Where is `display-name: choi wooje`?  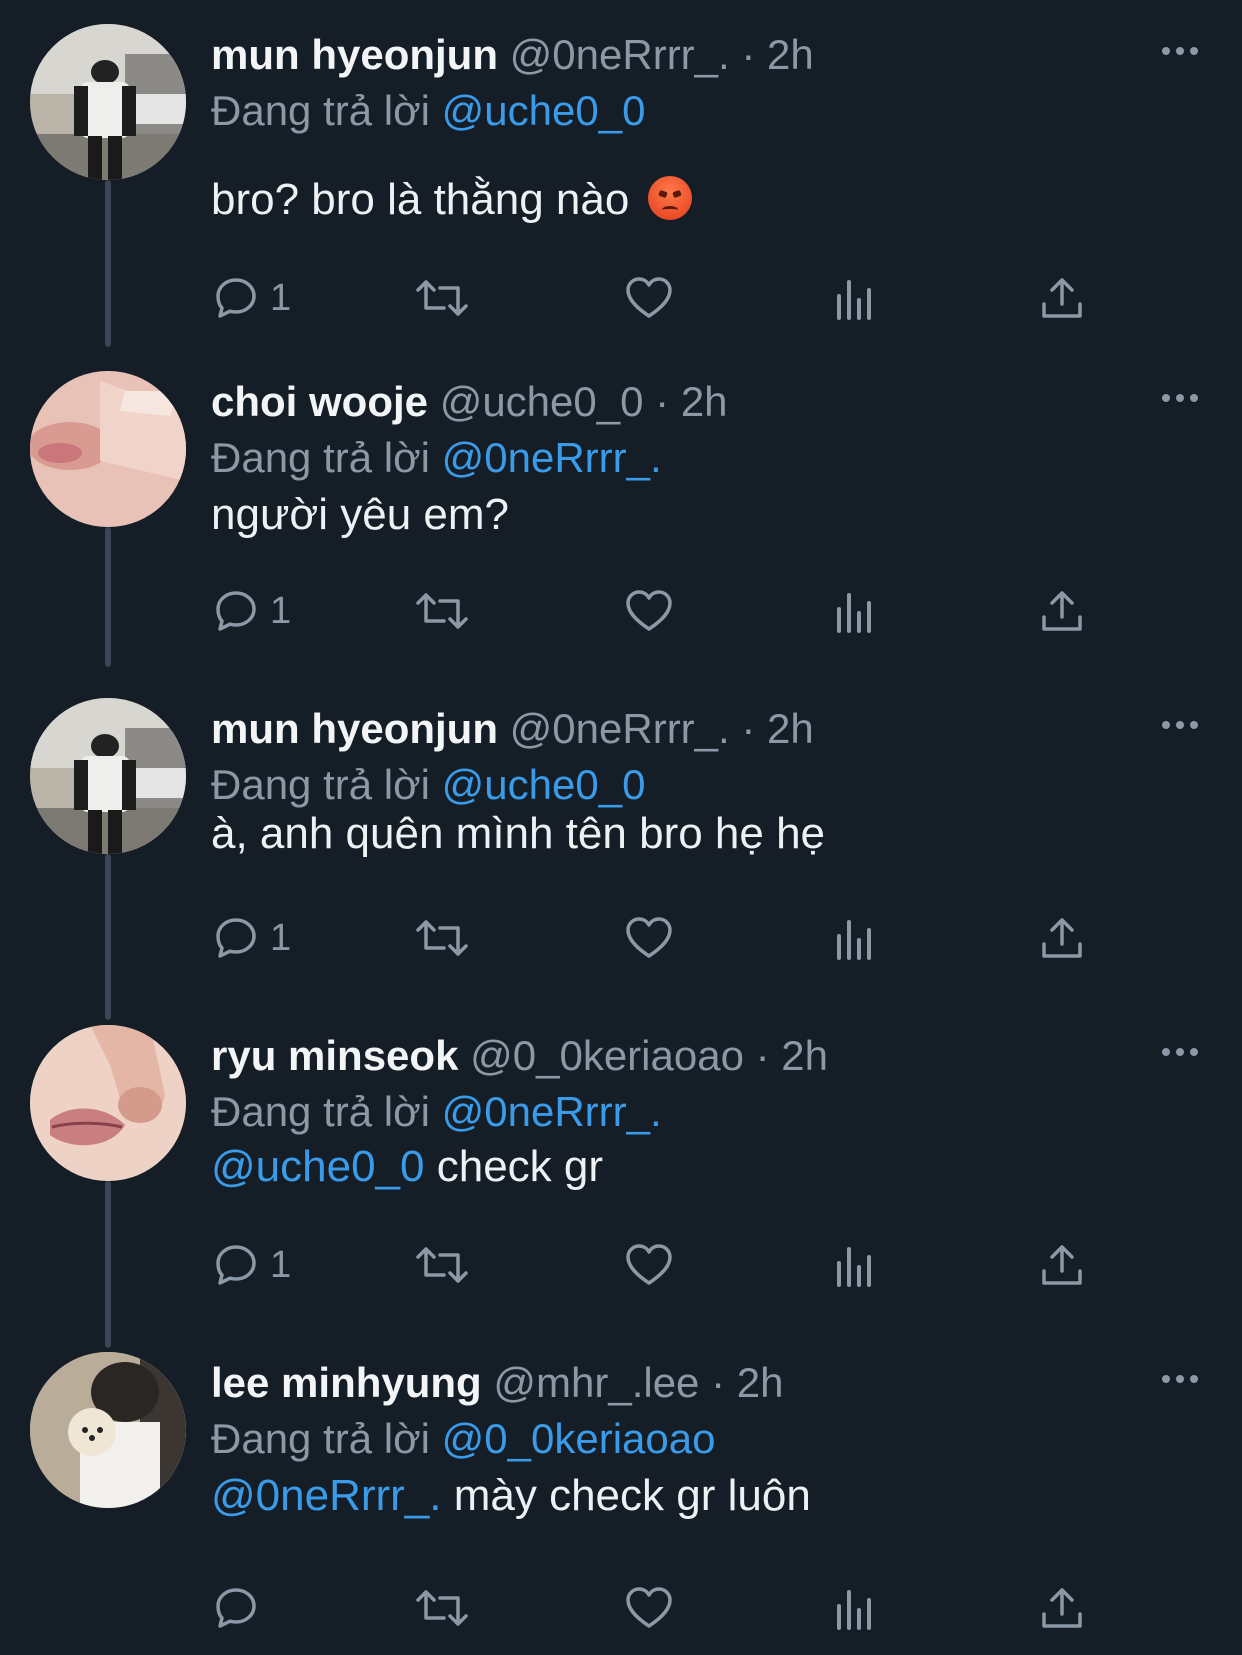
display-name: choi wooje is located at coordinates (319, 401).